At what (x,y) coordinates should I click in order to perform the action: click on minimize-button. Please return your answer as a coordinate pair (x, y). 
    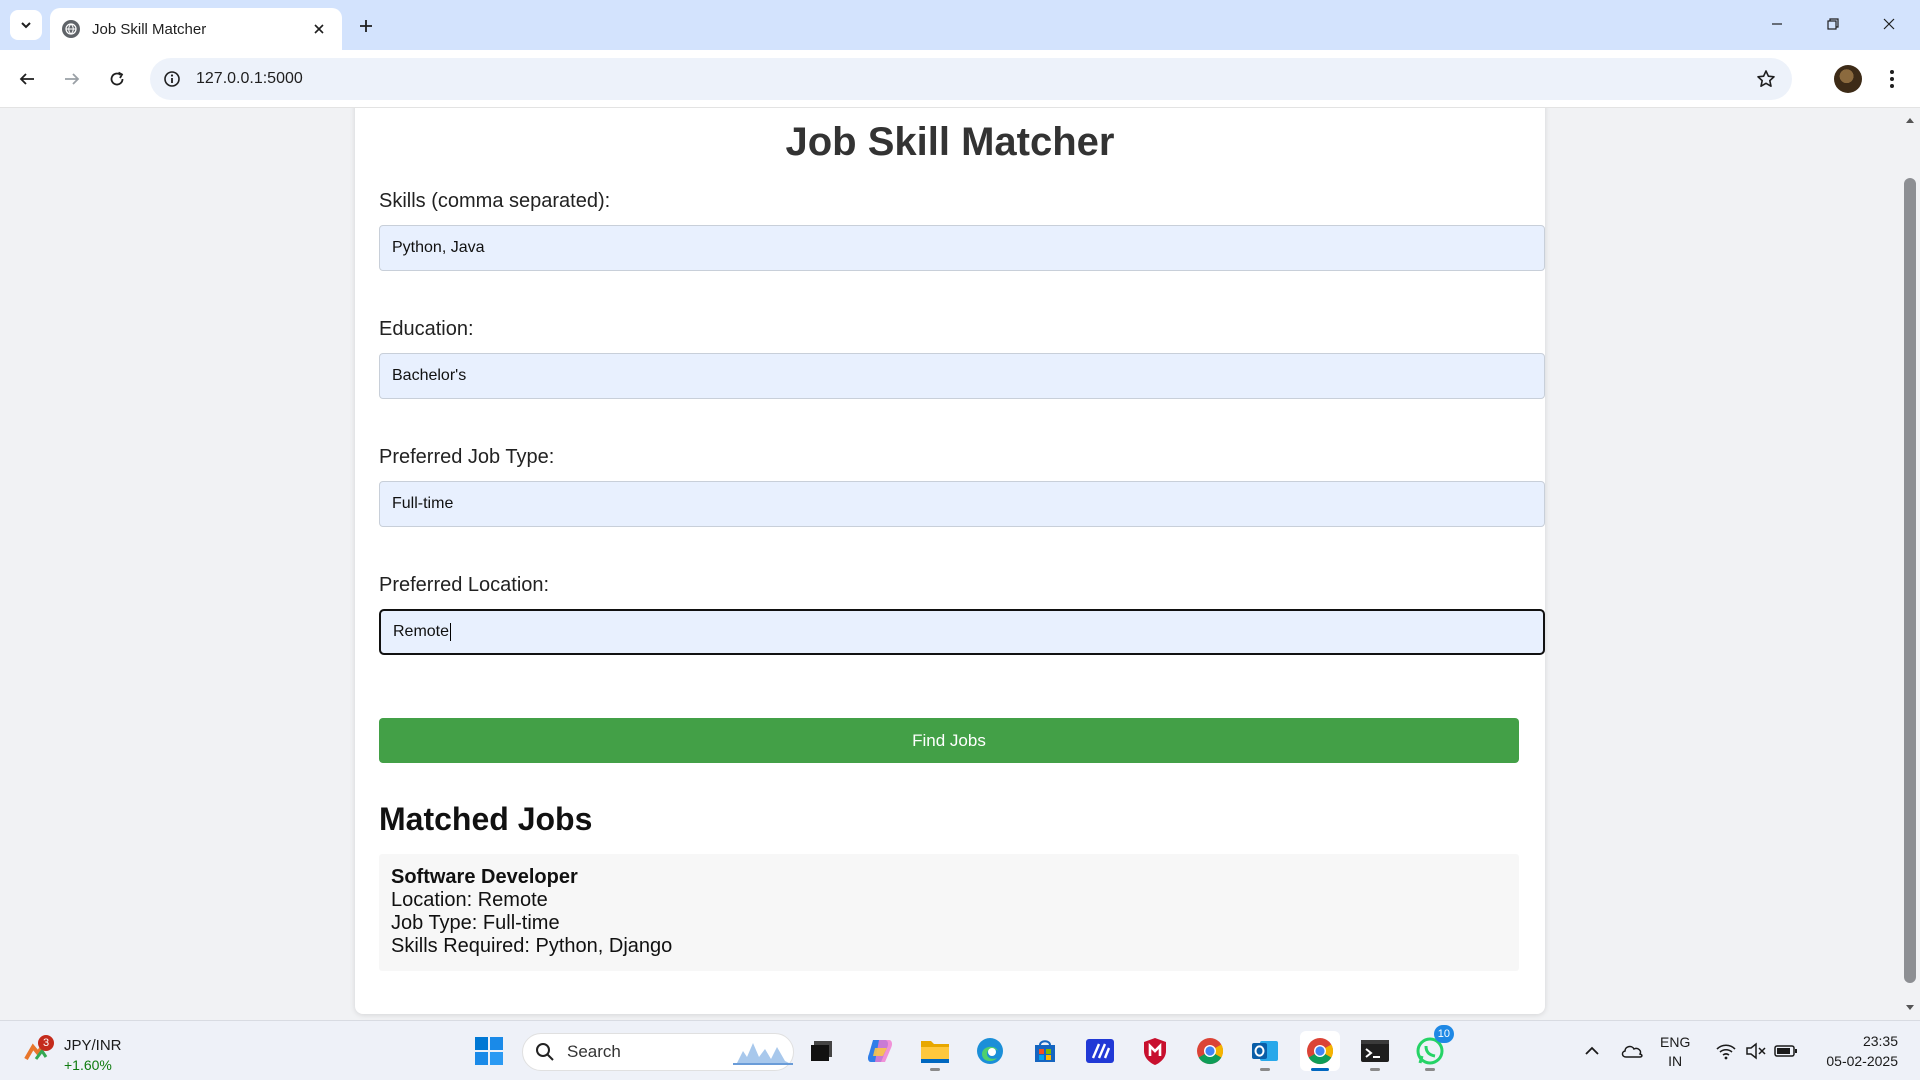
    Looking at the image, I should click on (1777, 24).